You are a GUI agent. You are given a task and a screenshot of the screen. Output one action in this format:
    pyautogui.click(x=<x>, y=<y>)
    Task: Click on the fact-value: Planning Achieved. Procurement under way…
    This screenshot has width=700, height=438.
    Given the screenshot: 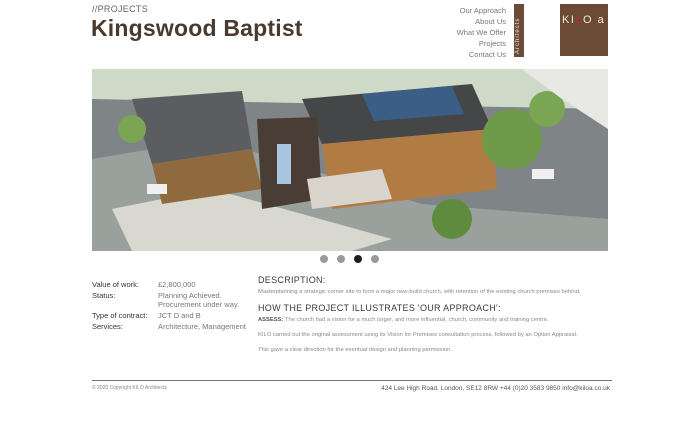 What is the action you would take?
    pyautogui.click(x=199, y=300)
    